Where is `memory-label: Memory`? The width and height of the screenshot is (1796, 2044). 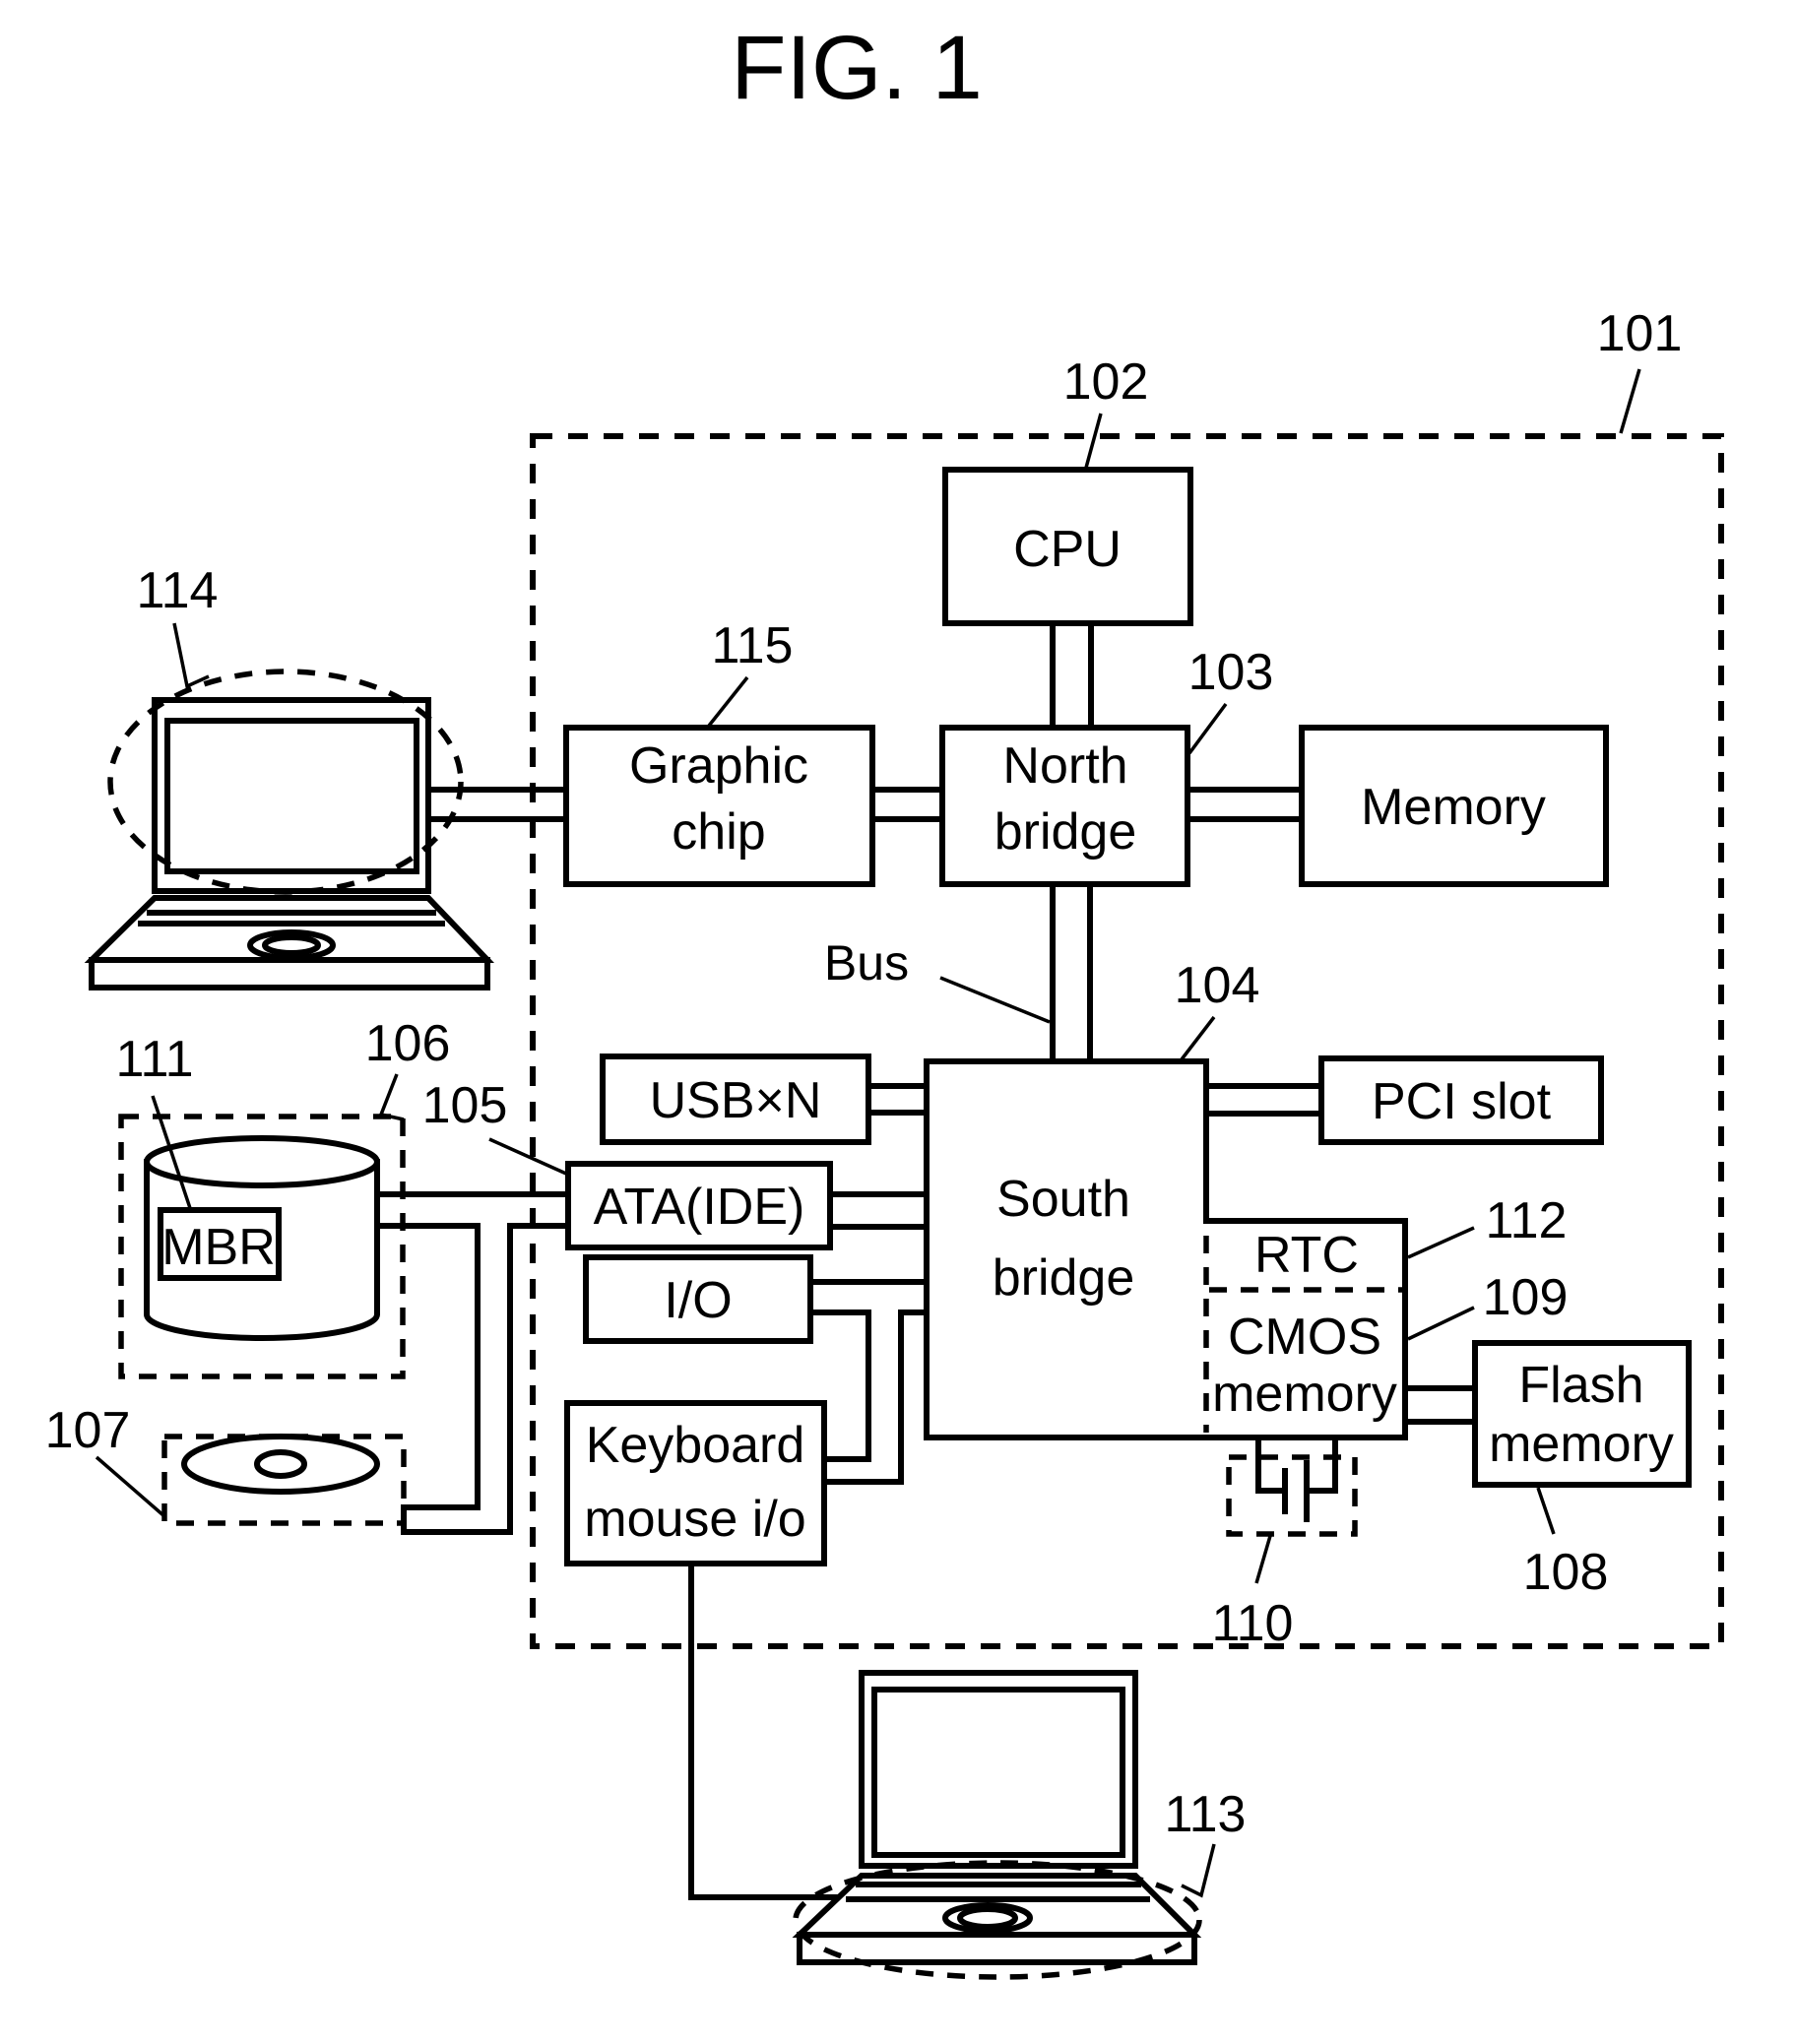 memory-label: Memory is located at coordinates (1453, 807).